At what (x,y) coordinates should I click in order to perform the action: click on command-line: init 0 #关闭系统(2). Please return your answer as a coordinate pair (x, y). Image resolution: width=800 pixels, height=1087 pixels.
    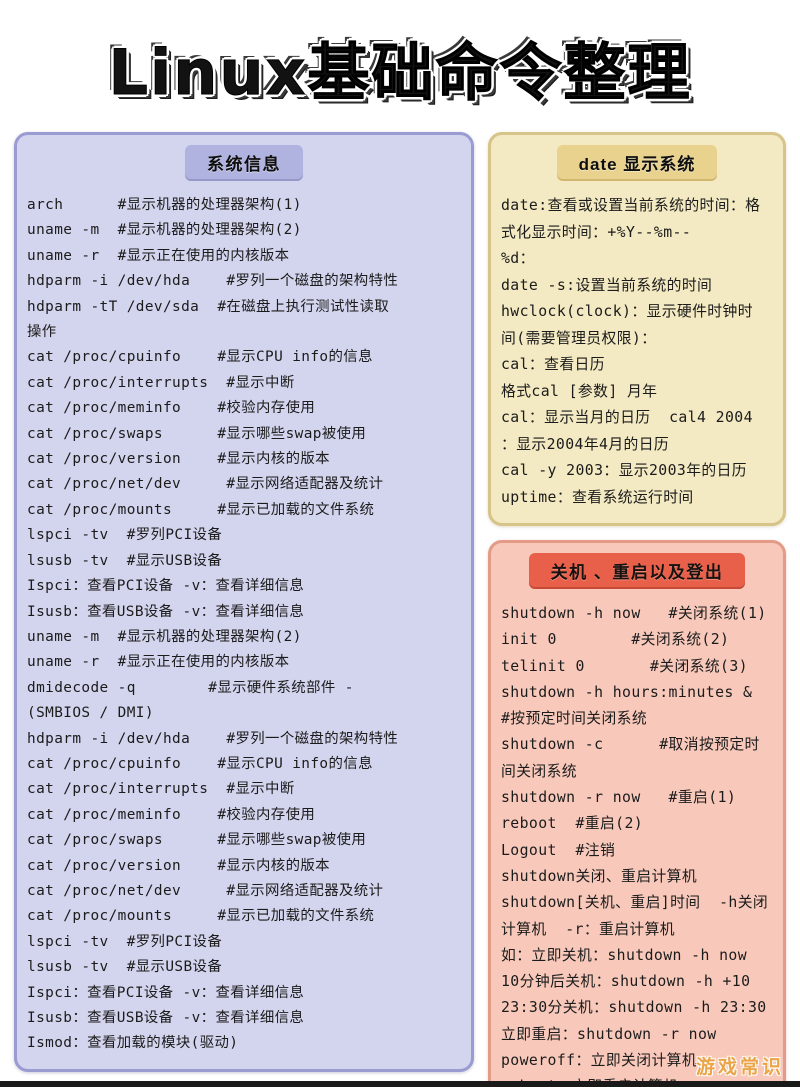
    Looking at the image, I should click on (615, 640).